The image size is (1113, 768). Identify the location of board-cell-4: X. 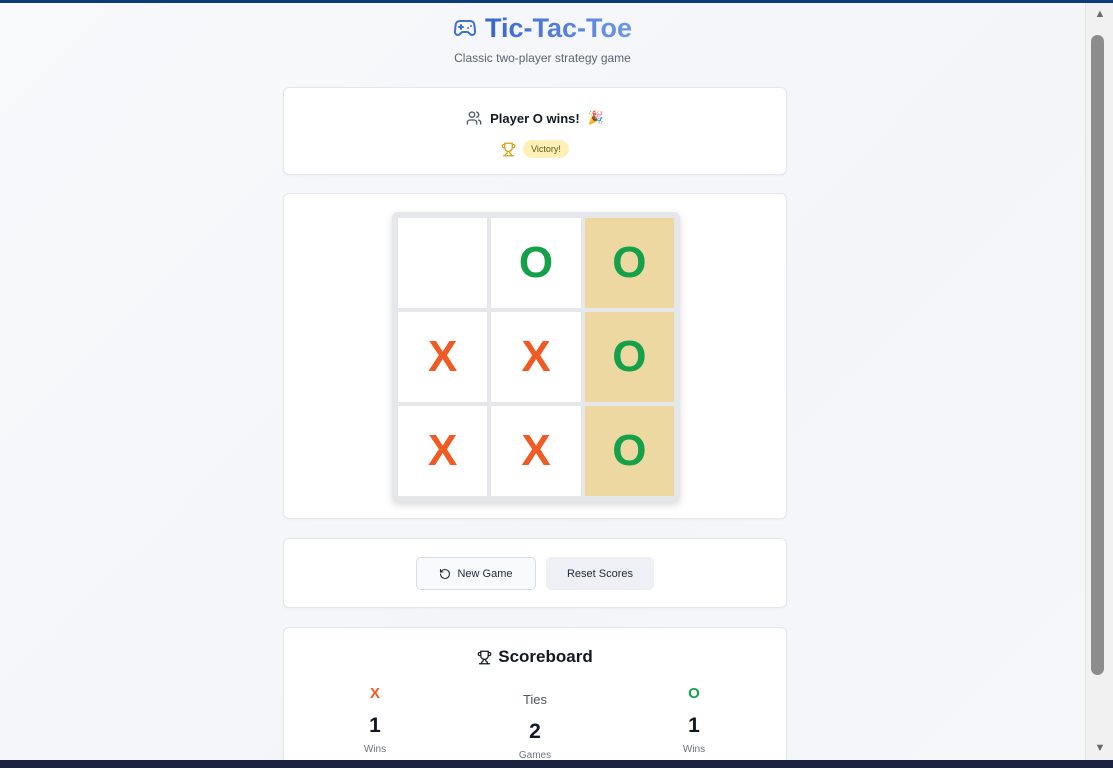
(443, 357).